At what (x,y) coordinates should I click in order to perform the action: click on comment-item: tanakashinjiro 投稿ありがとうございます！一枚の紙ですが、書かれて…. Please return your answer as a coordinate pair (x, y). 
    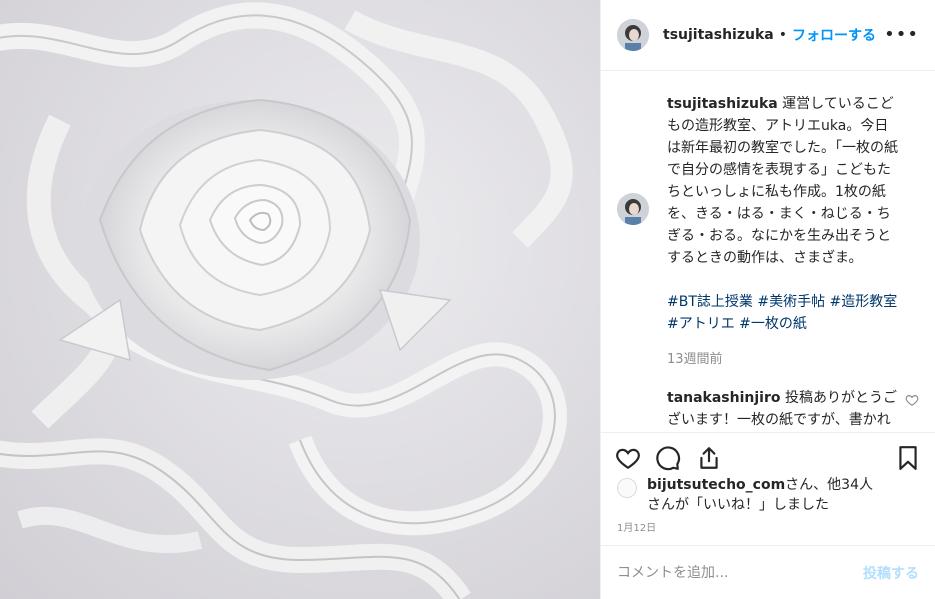
    Looking at the image, I should click on (768, 409).